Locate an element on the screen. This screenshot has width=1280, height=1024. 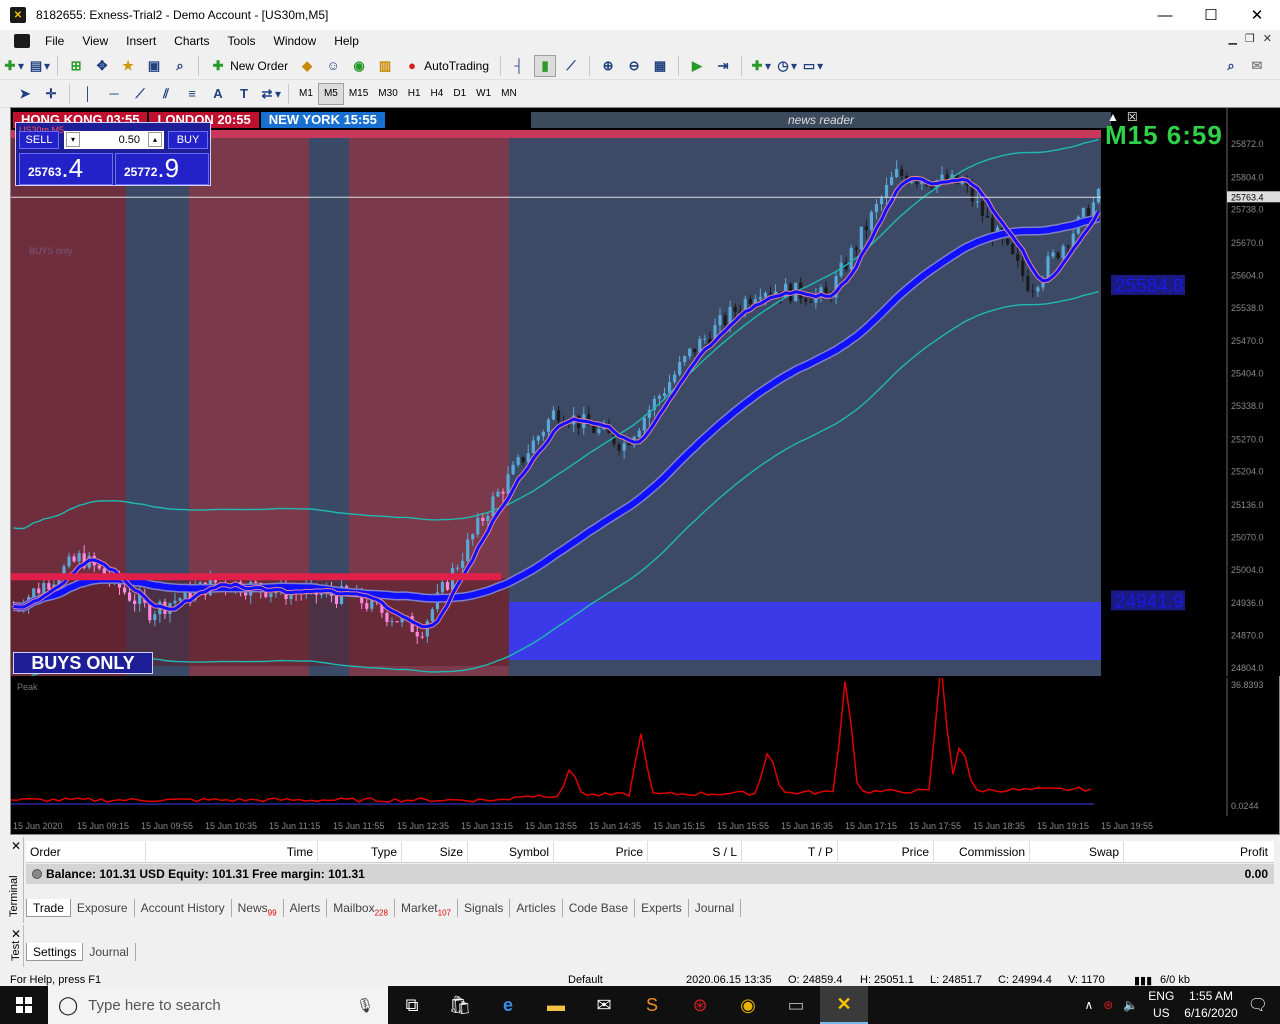
edge-icon: e is located at coordinates (508, 1005).